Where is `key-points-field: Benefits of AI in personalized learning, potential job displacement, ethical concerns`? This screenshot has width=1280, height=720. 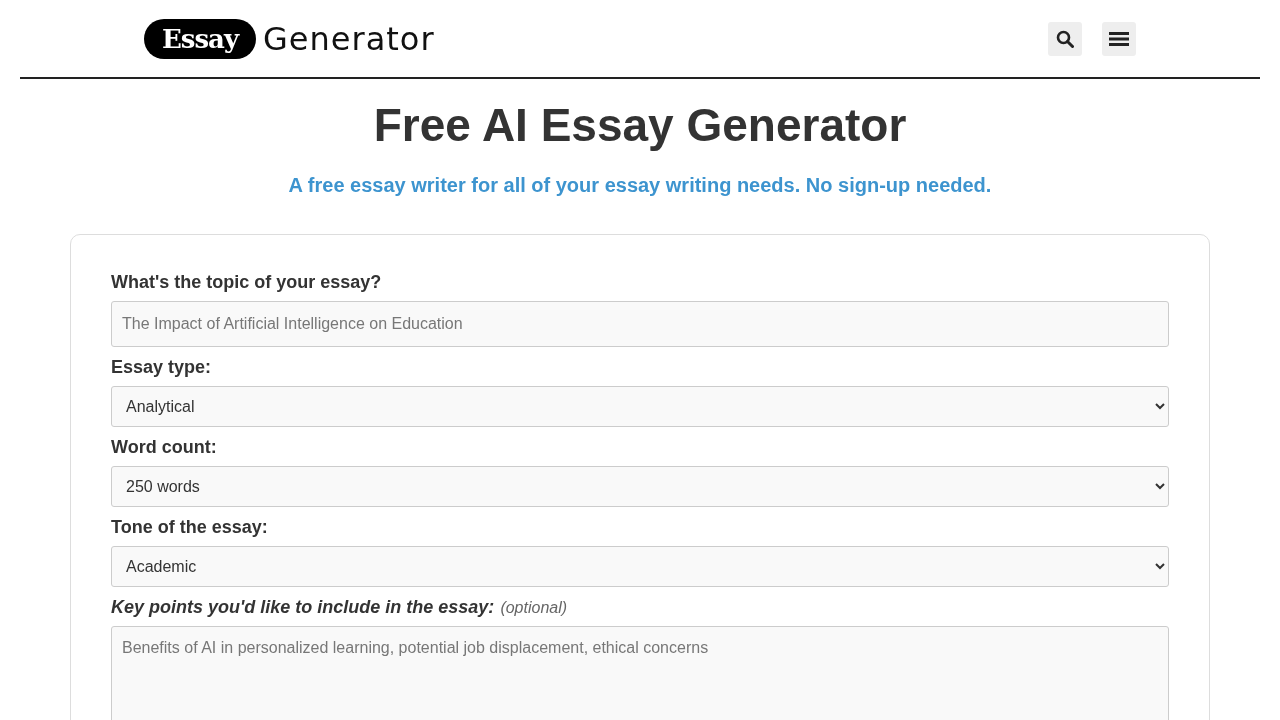 key-points-field: Benefits of AI in personalized learning, potential job displacement, ethical concerns is located at coordinates (640, 673).